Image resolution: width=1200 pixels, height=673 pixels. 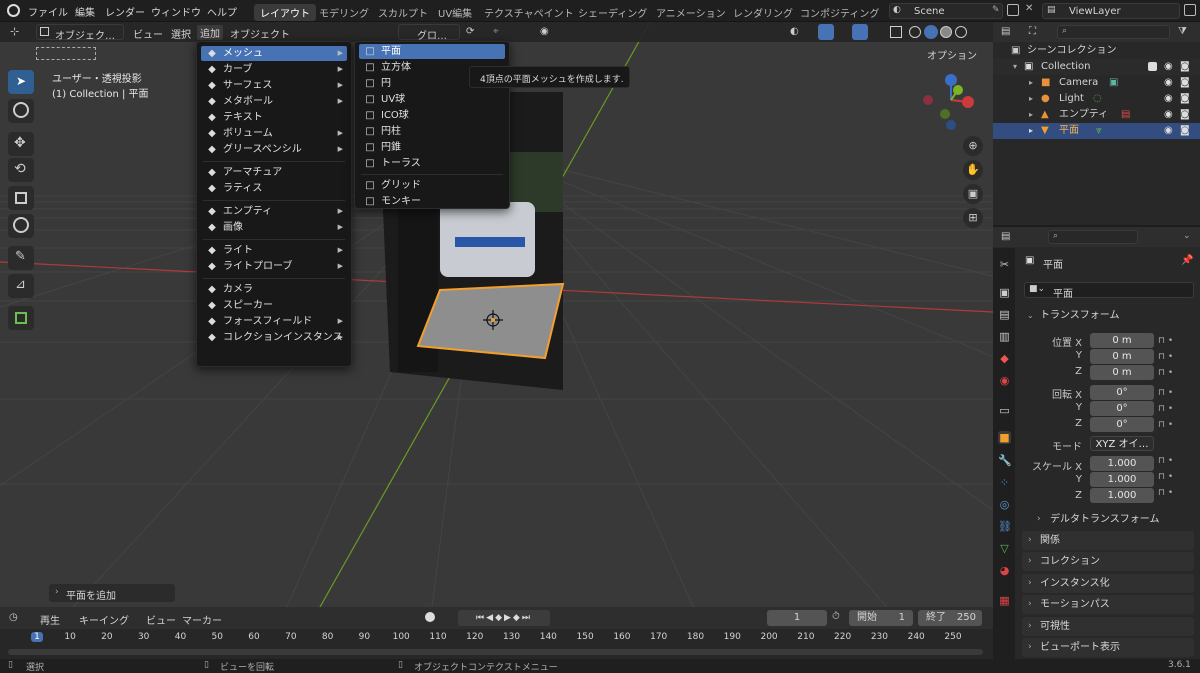 I want to click on tab-uv-edit: UV編集, so click(x=455, y=12).